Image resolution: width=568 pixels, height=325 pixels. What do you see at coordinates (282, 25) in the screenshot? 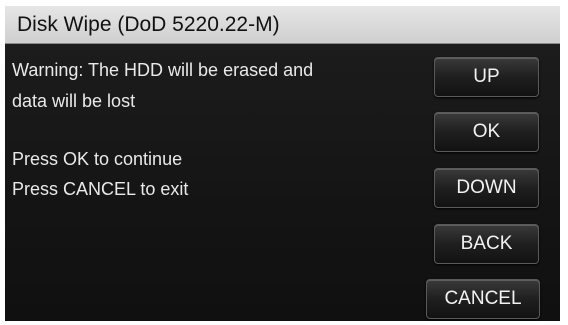
I see `title-bar: Disk Wipe (DoD 5220.22-M)` at bounding box center [282, 25].